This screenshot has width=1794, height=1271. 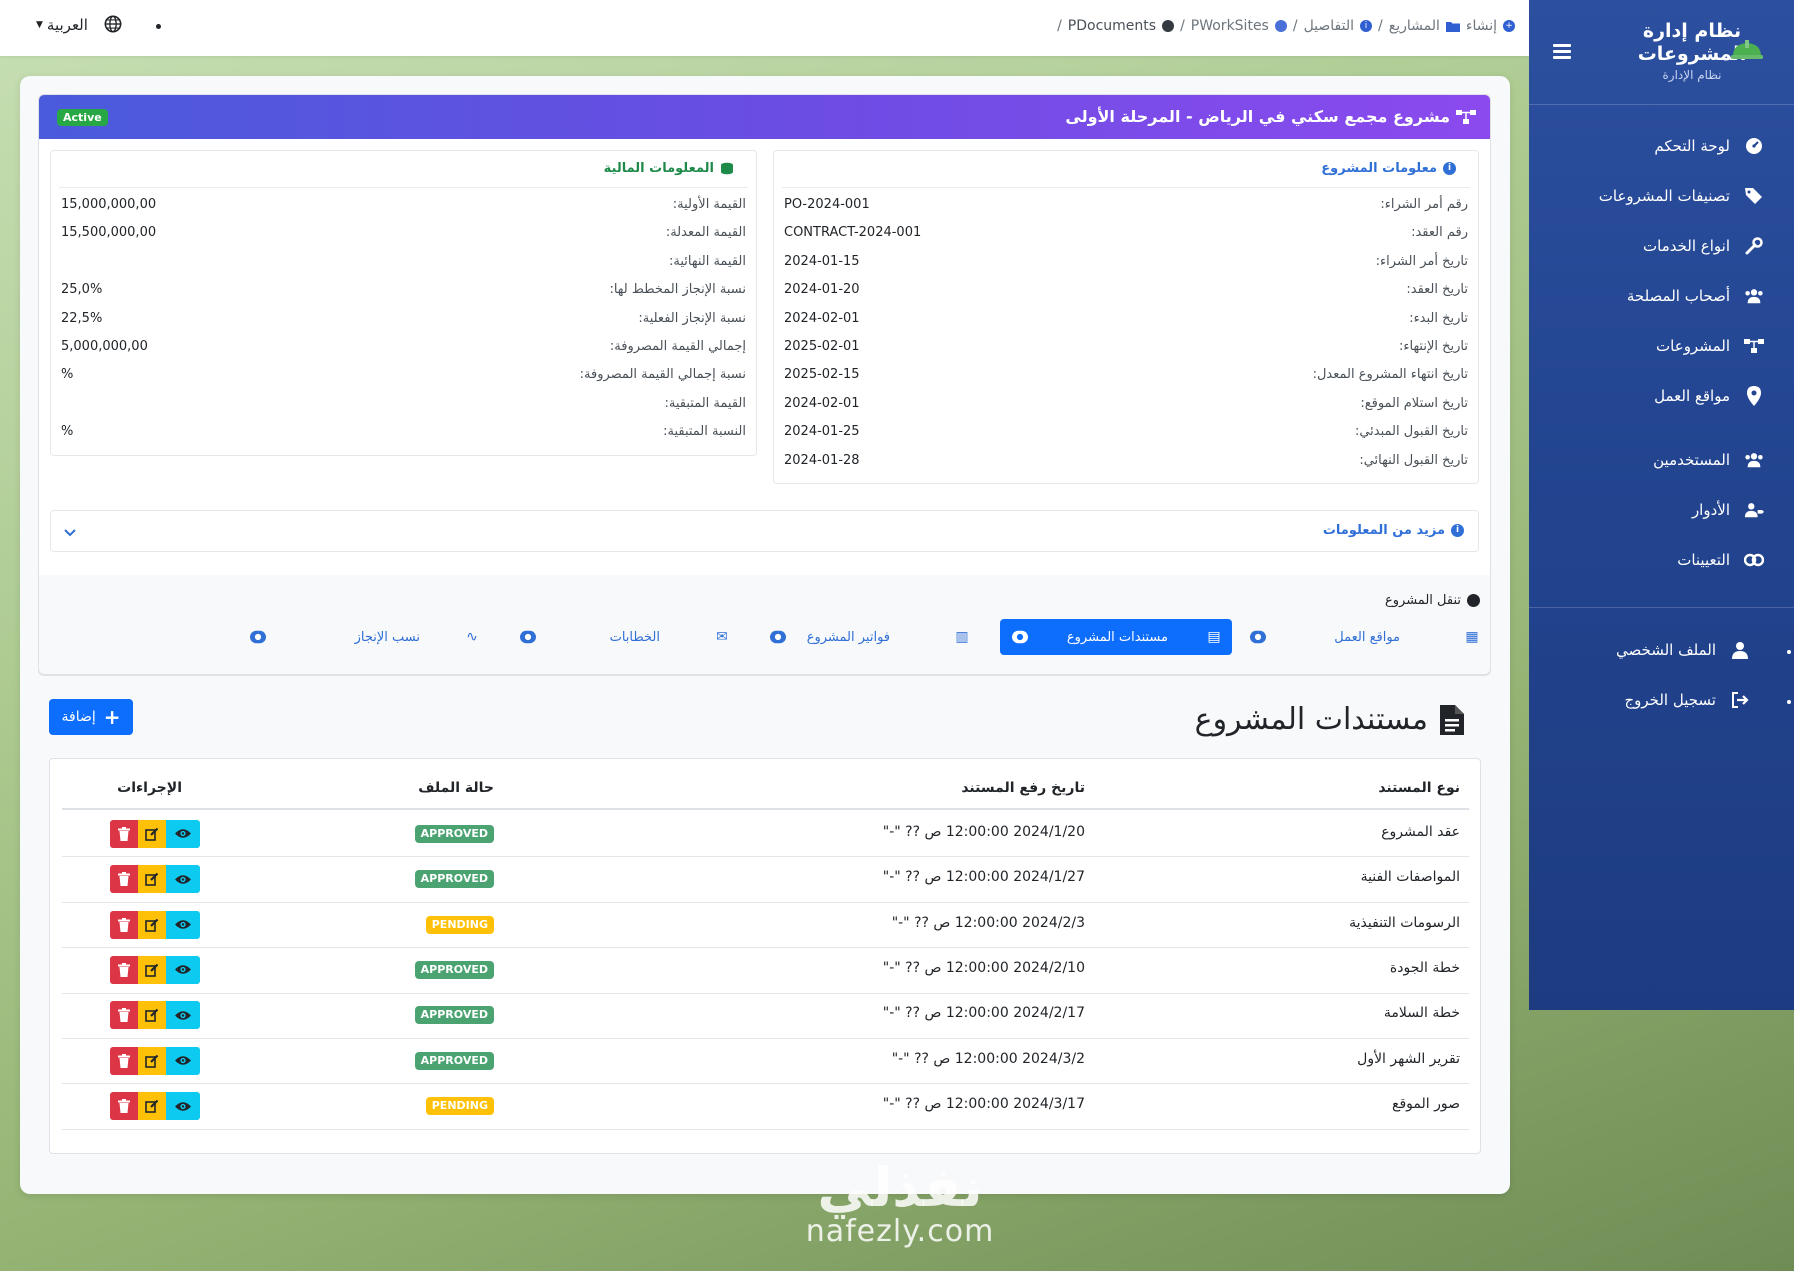 What do you see at coordinates (1728, 510) in the screenshot?
I see `sidebar-item-roles: الأدوار` at bounding box center [1728, 510].